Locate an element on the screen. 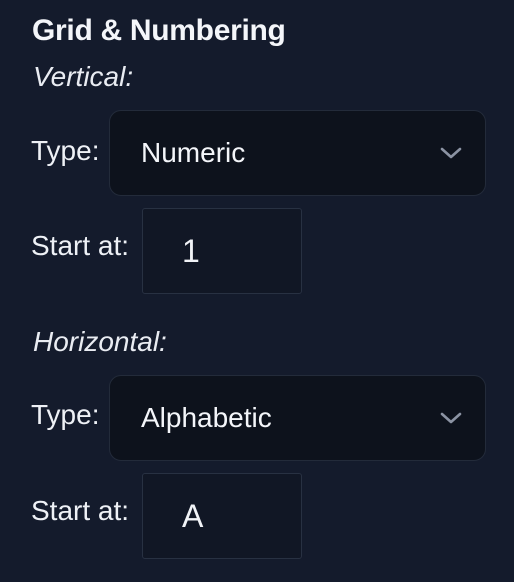  vertical-type-value: Numeric is located at coordinates (193, 152).